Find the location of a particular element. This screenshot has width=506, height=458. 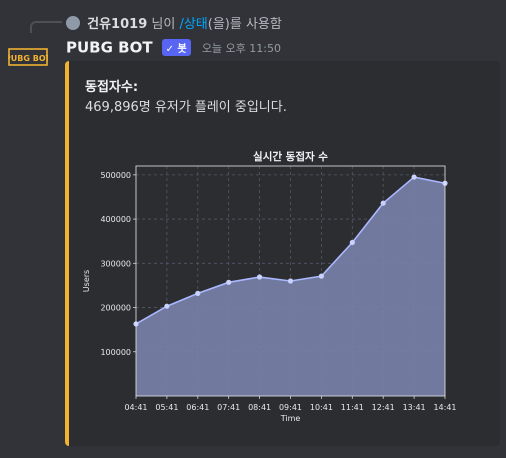

timestamp: 오늘 오후 11:50 is located at coordinates (241, 48).